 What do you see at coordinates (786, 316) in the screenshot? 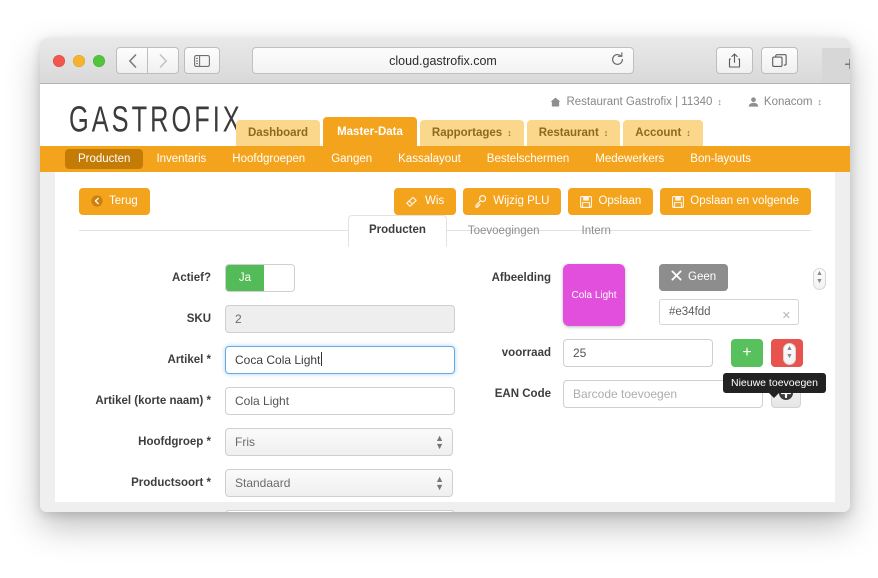
I see `clear-x-icon: ✕` at bounding box center [786, 316].